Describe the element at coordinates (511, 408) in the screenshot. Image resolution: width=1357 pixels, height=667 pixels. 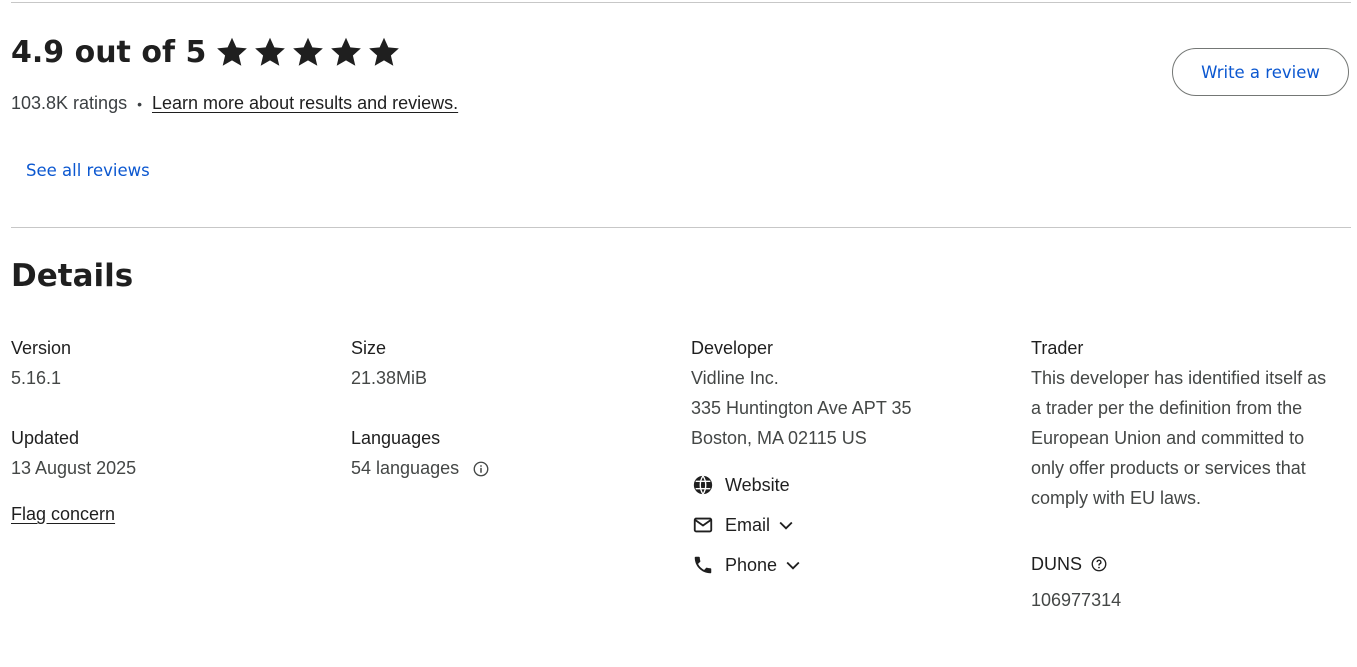
I see `details-column-size: Size 21.38MiB Languages 54 languages` at that location.